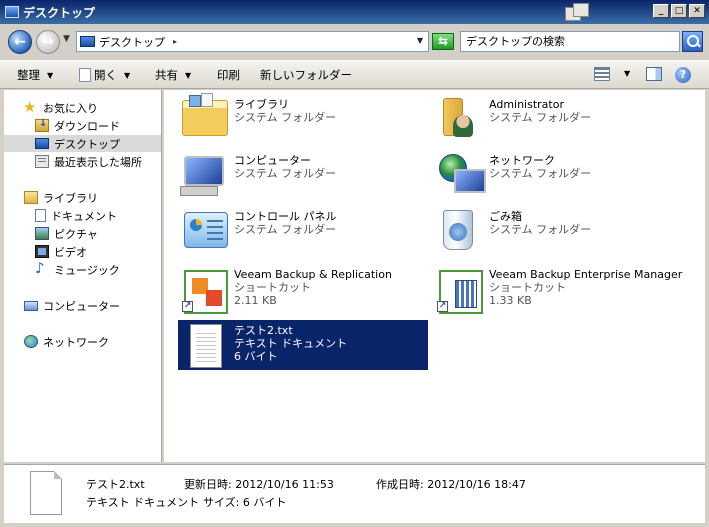  I want to click on share-button: 共有 ▼, so click(173, 75).